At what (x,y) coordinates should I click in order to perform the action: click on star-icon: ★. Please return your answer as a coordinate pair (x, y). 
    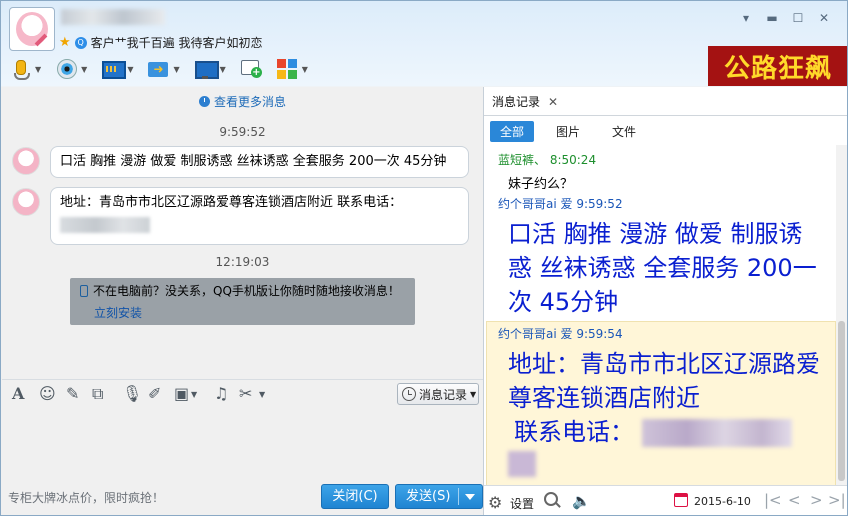
    Looking at the image, I should click on (65, 42).